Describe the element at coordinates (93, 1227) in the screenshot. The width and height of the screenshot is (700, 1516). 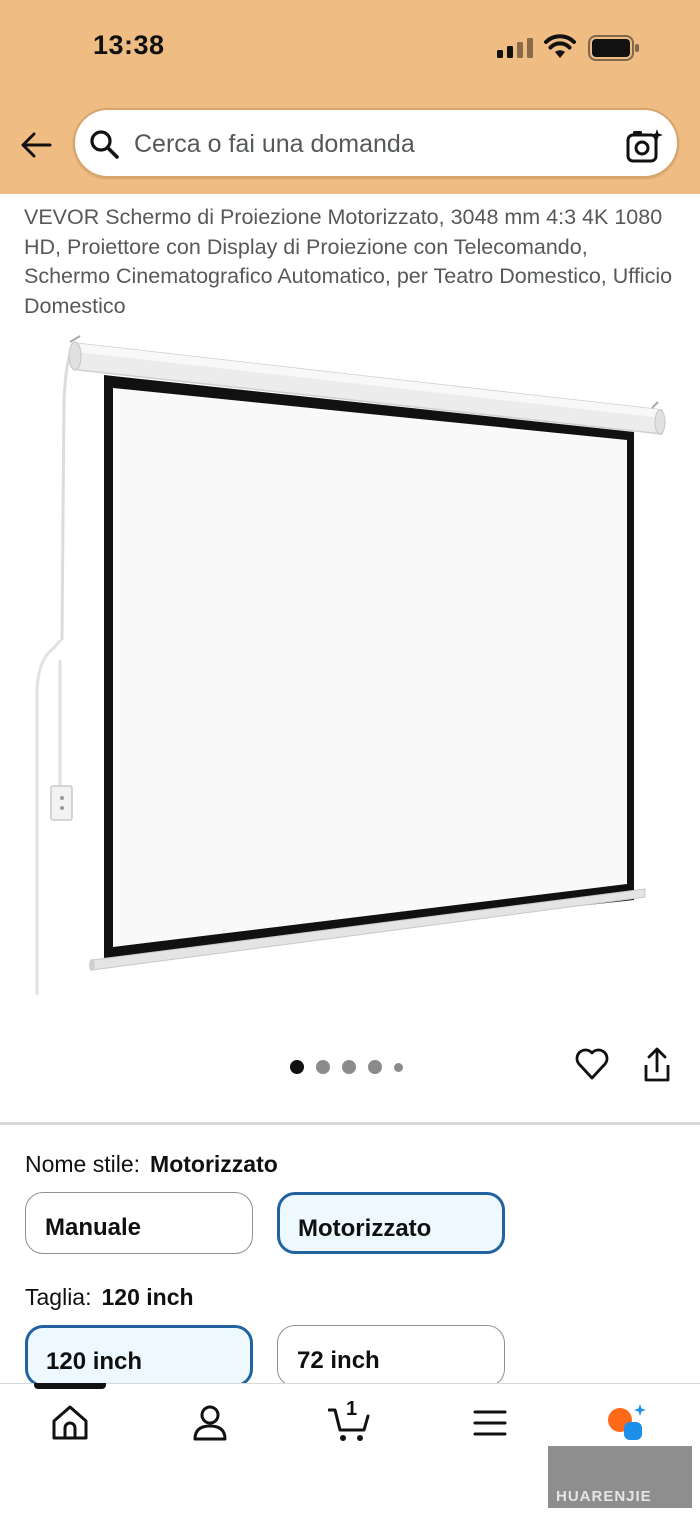
I see `chip-label: Manuale` at that location.